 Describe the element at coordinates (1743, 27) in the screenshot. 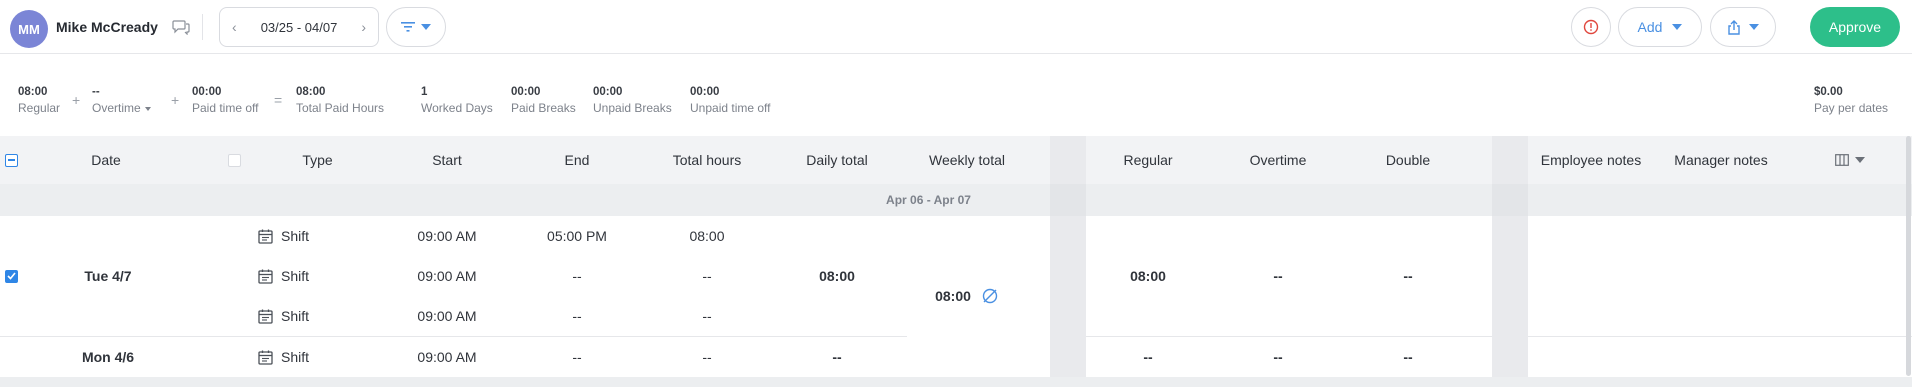

I see `export-button` at that location.